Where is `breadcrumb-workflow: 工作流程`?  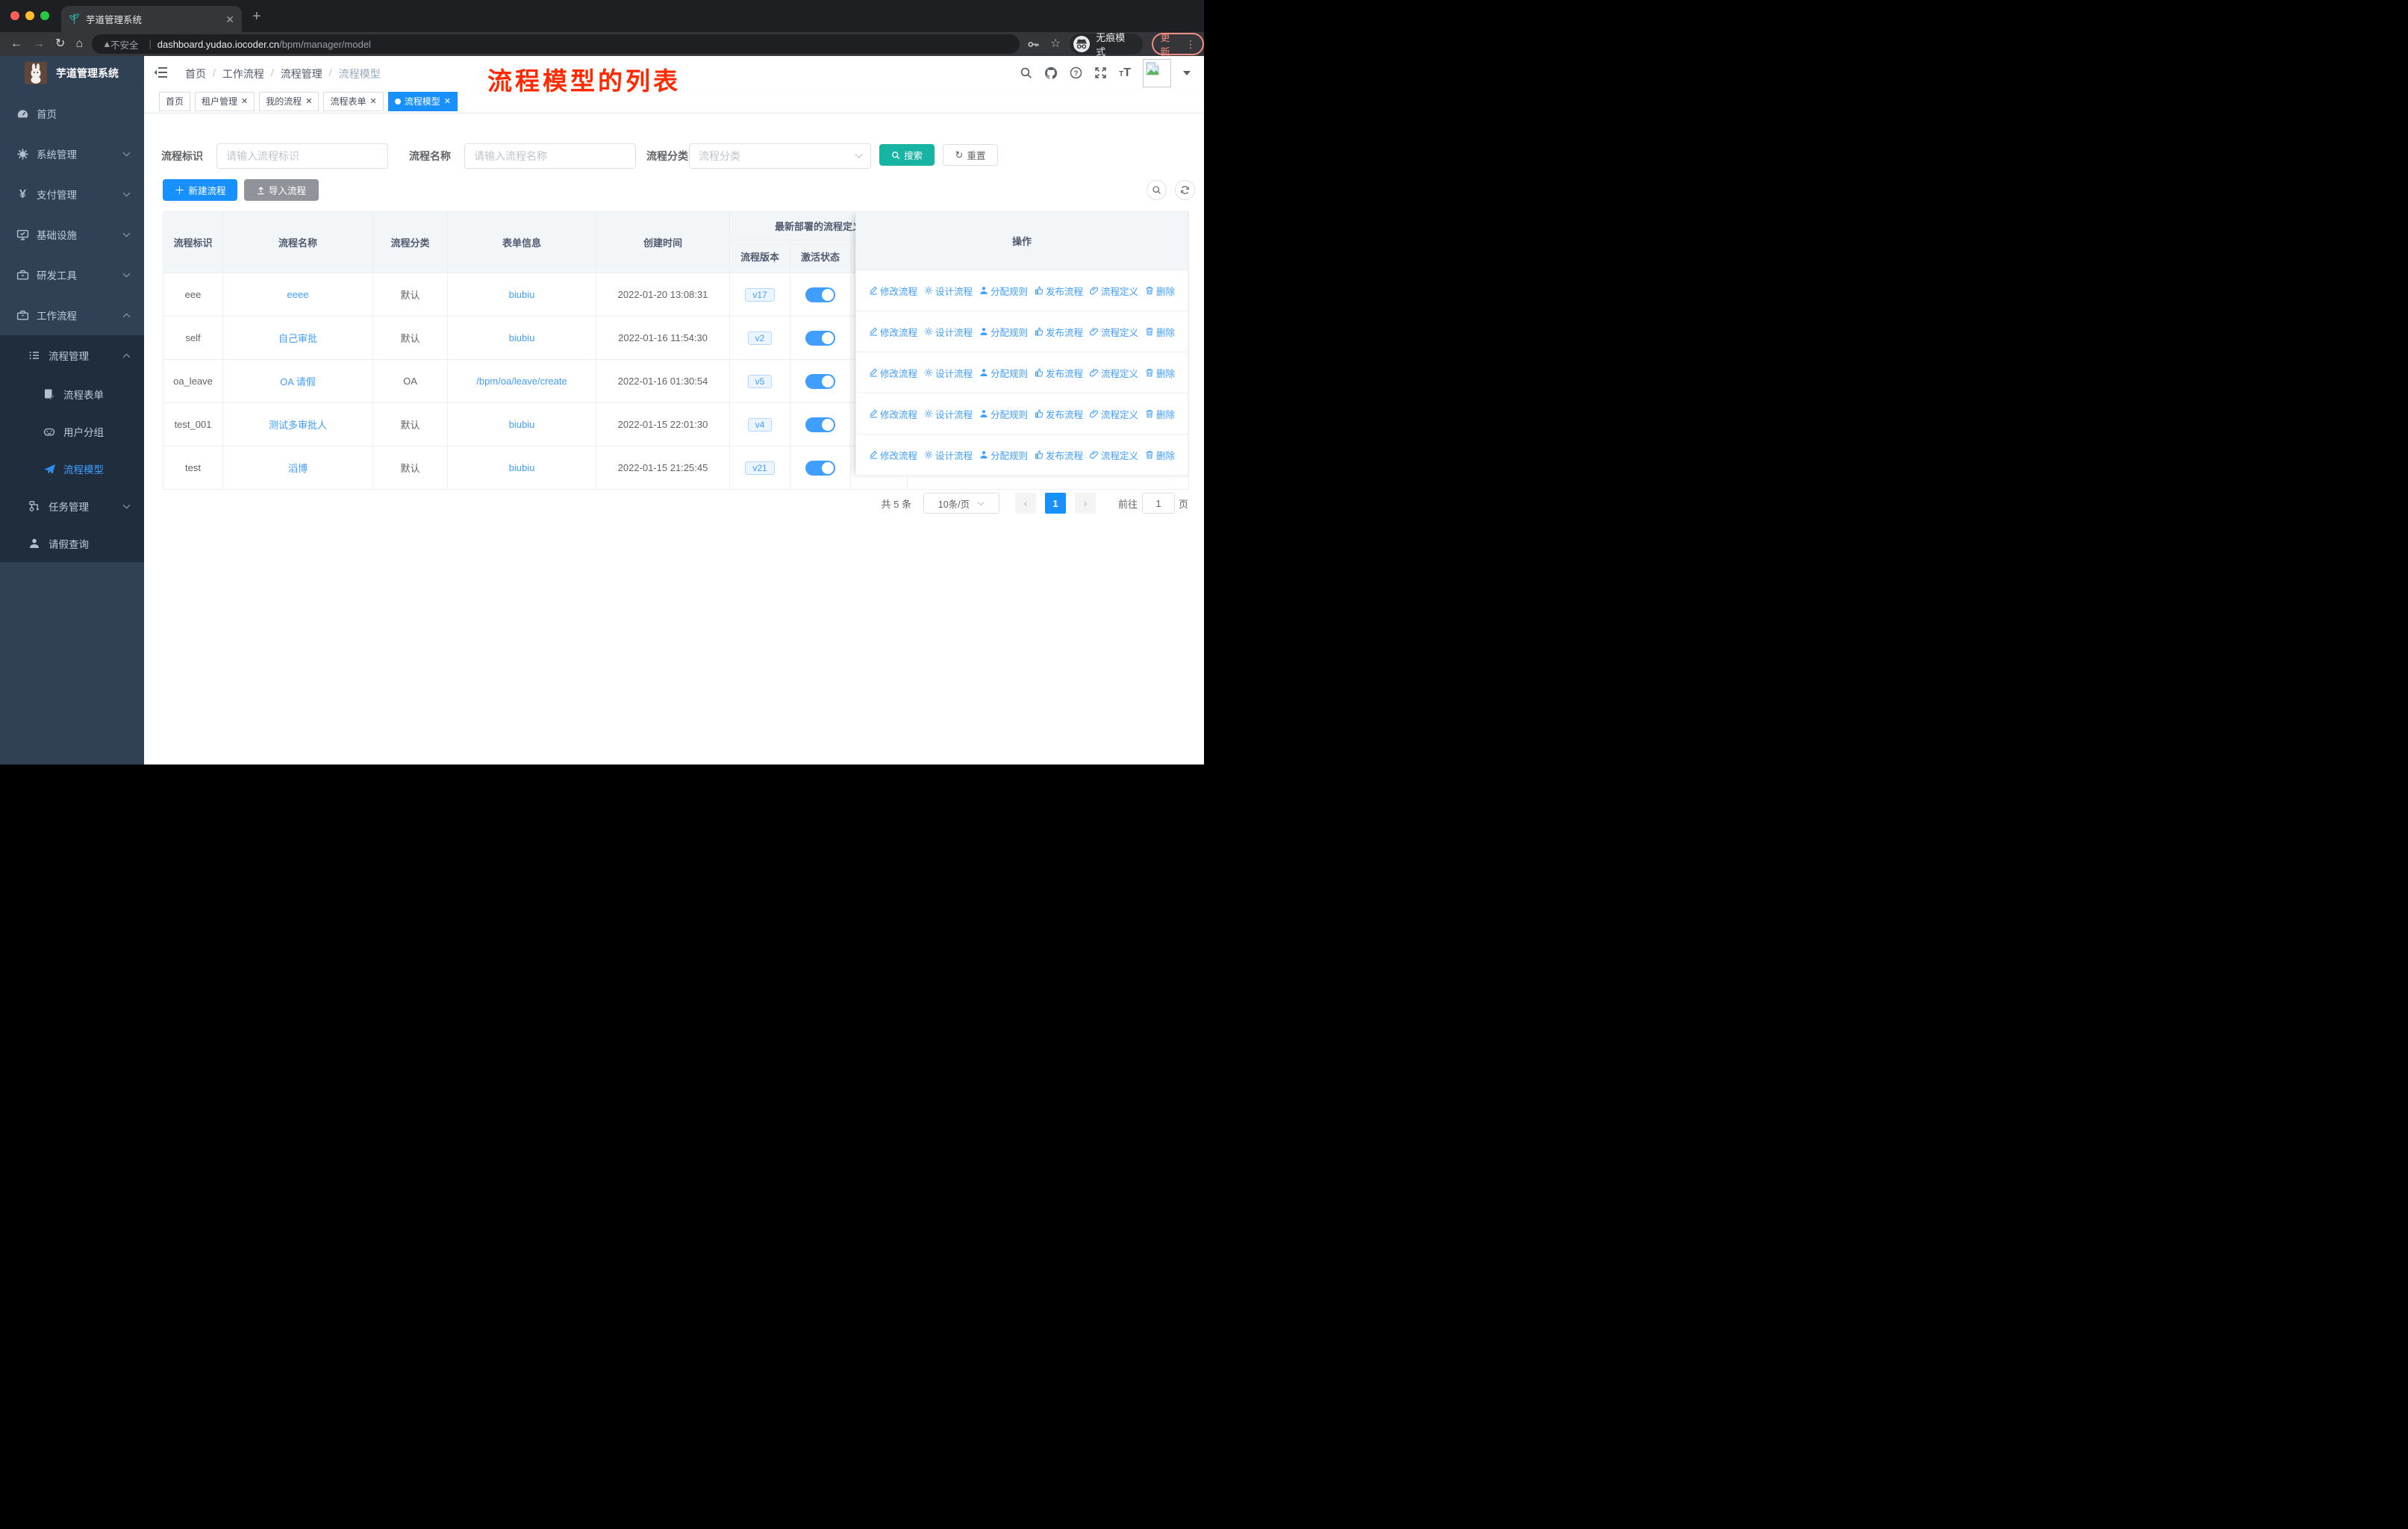
breadcrumb-workflow: 工作流程 is located at coordinates (243, 73).